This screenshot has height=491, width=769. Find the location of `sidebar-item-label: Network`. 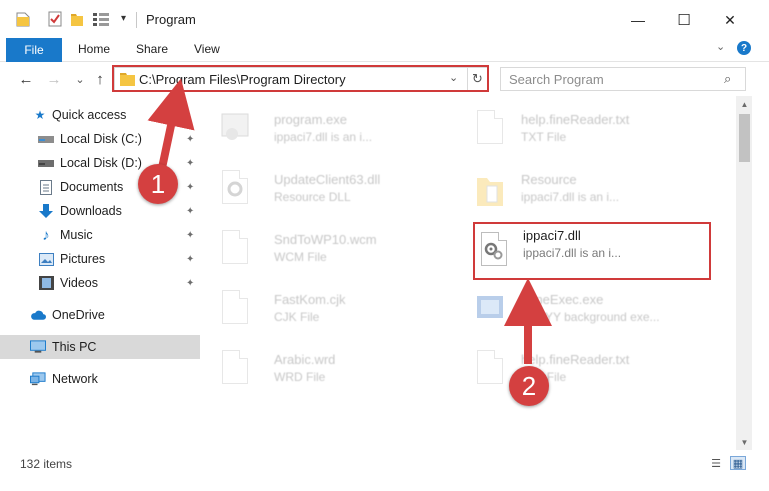

sidebar-item-label: Network is located at coordinates (75, 379).